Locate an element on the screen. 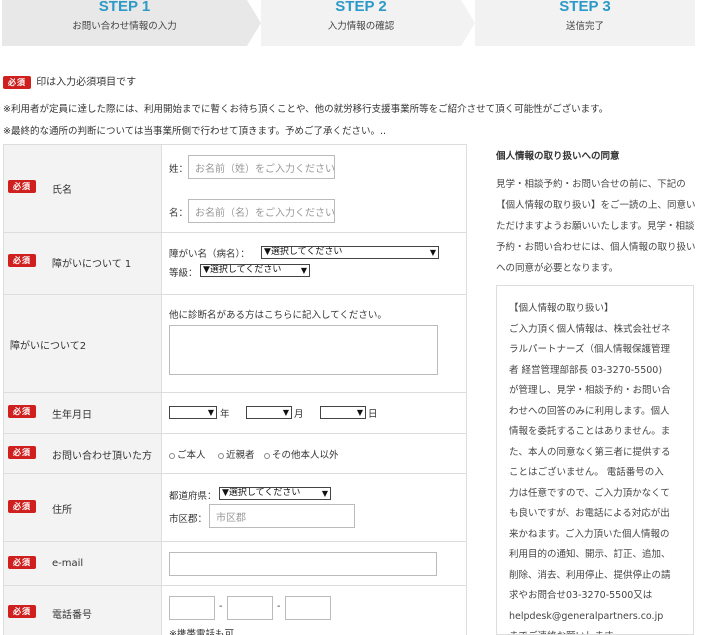  last-name-prefix: 姓： is located at coordinates (179, 169).